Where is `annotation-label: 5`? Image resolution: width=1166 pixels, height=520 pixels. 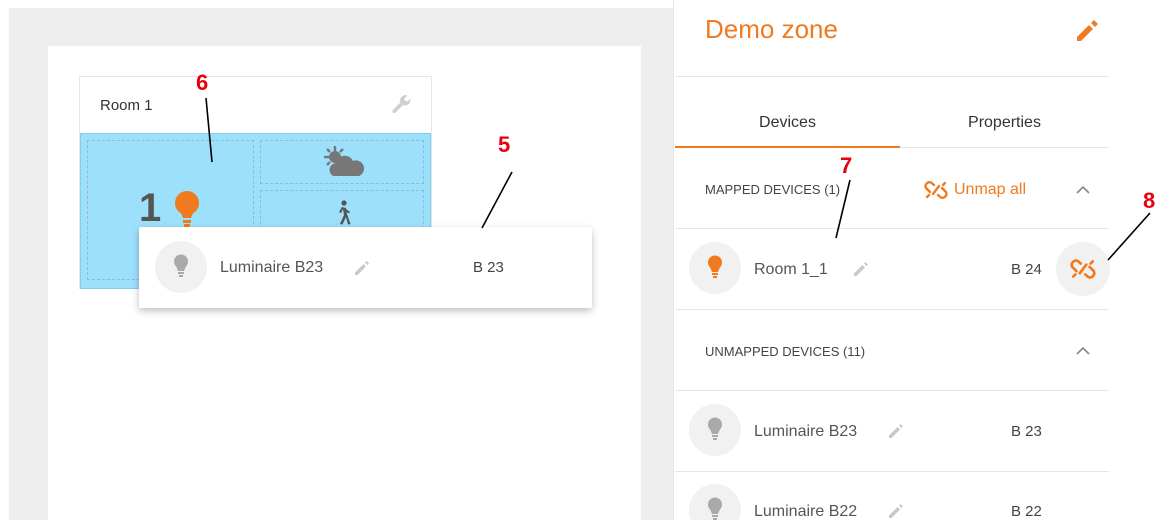
annotation-label: 5 is located at coordinates (504, 144).